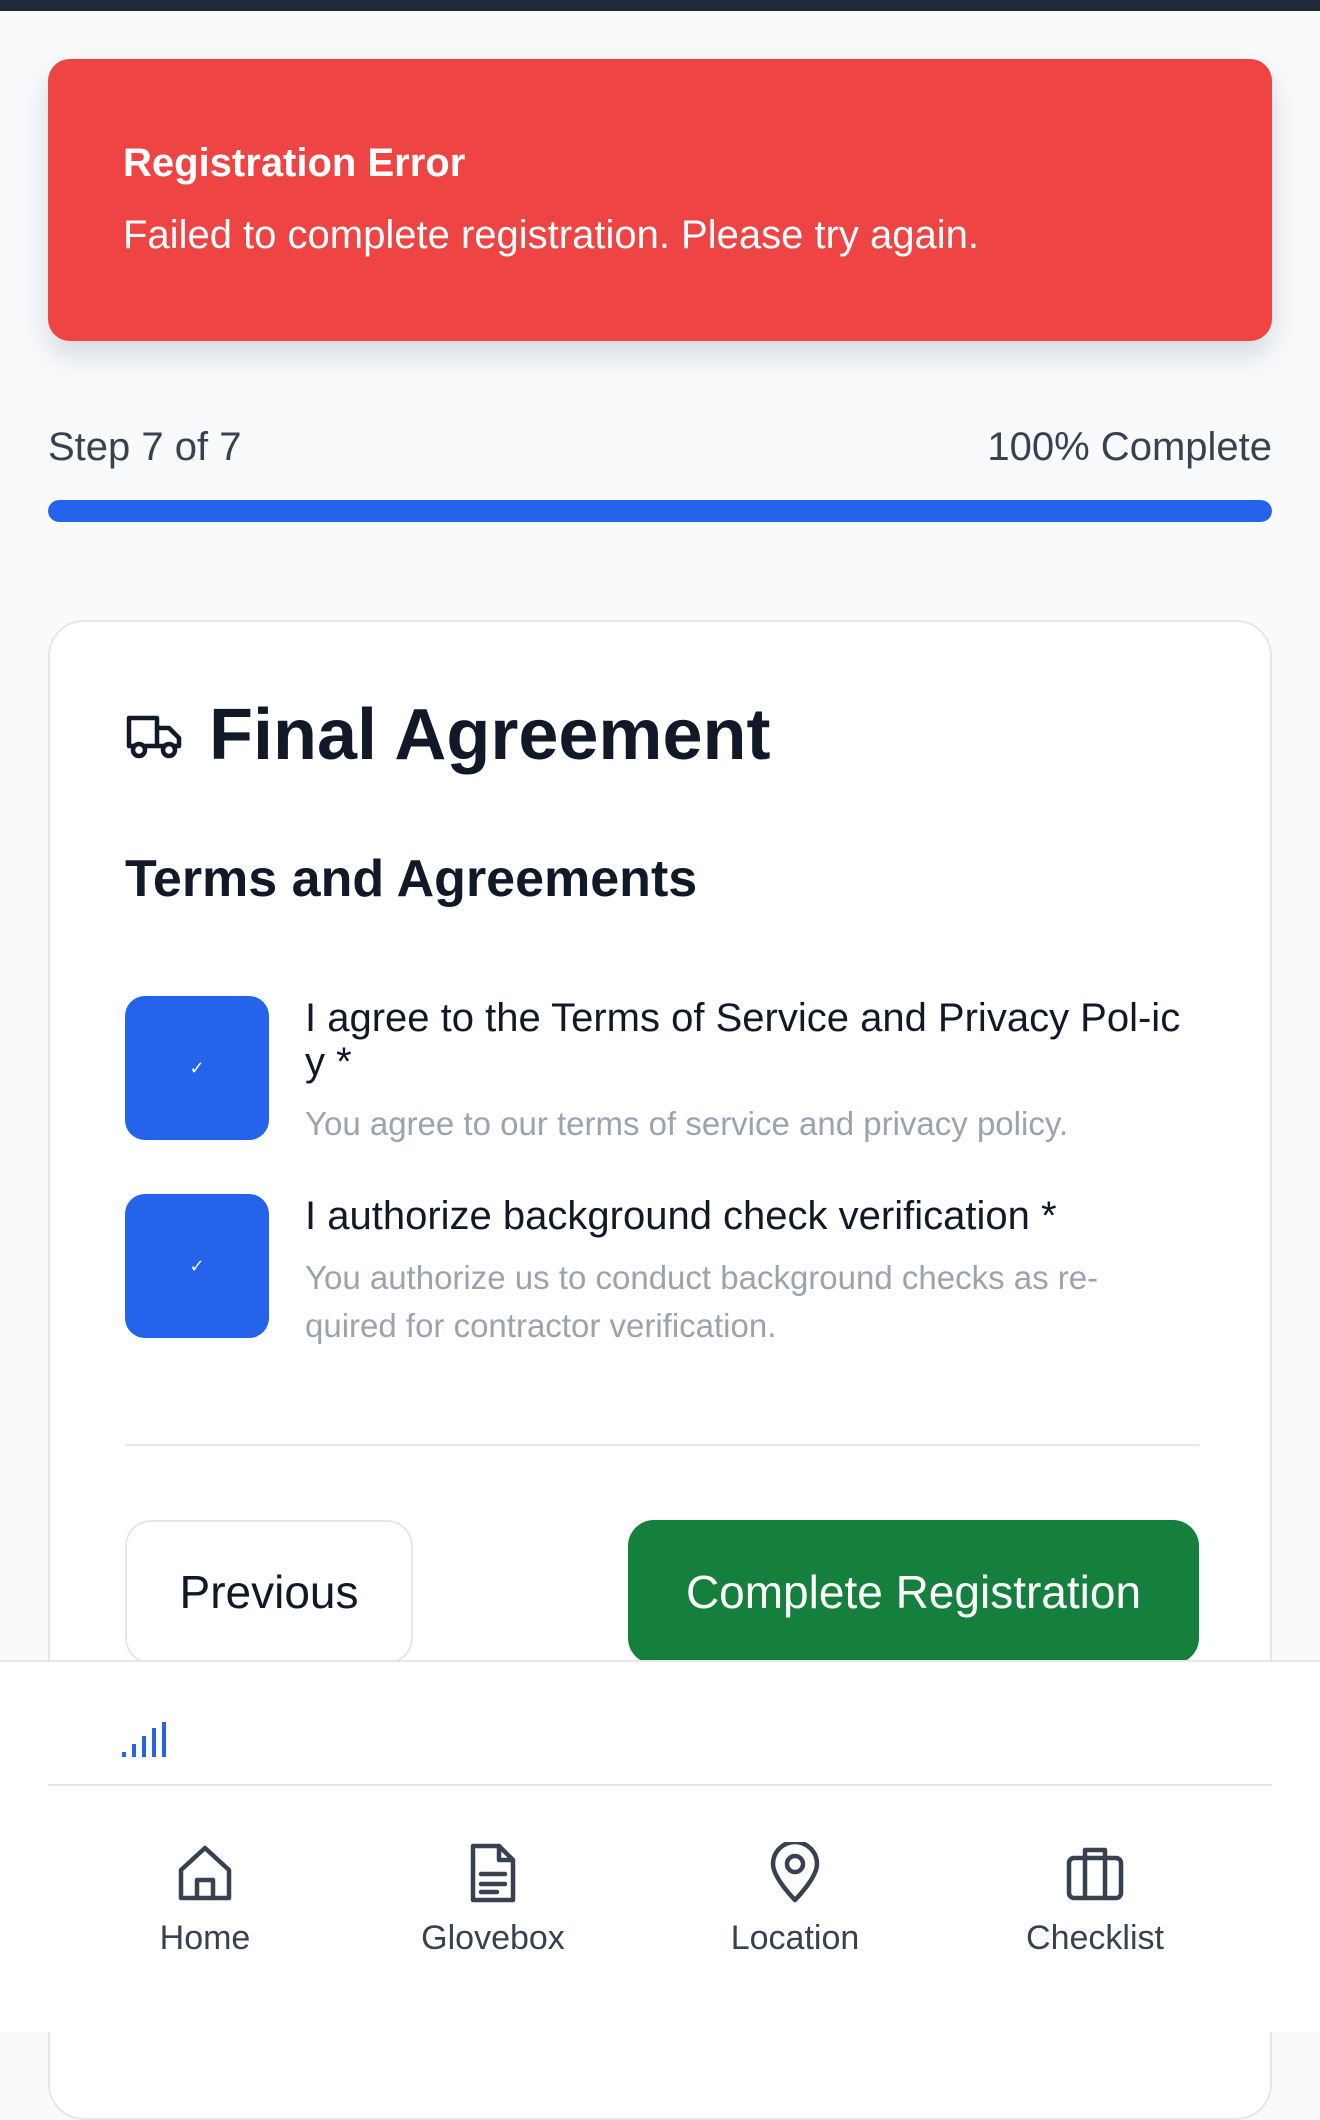  What do you see at coordinates (662, 1445) in the screenshot?
I see `divider` at bounding box center [662, 1445].